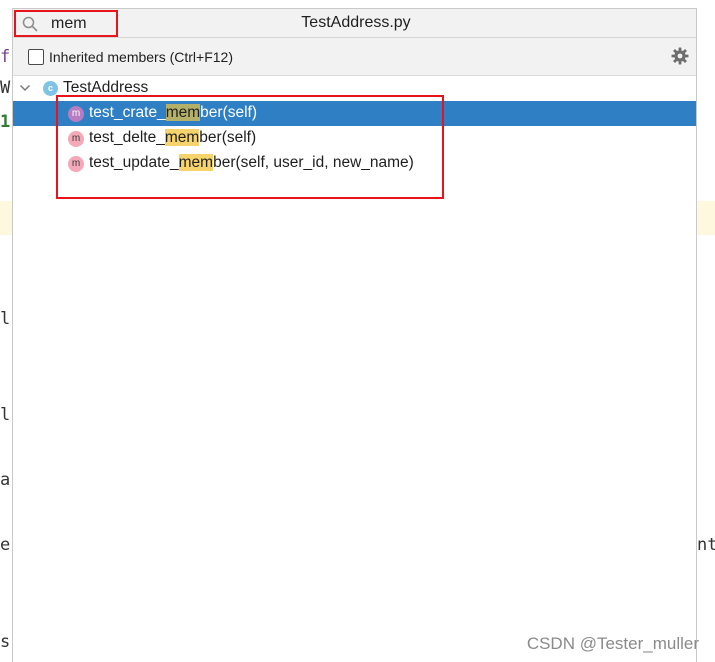 The image size is (715, 662). I want to click on tree-node-method: m test_crate_member(self), so click(354, 113).